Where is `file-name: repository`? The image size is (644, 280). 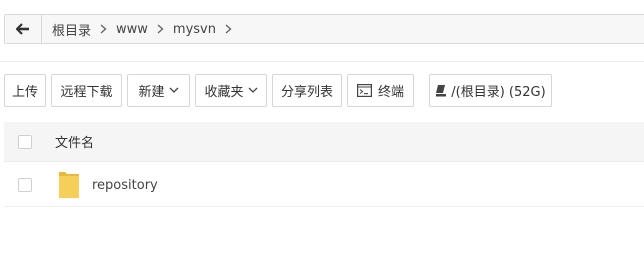
file-name: repository is located at coordinates (125, 185).